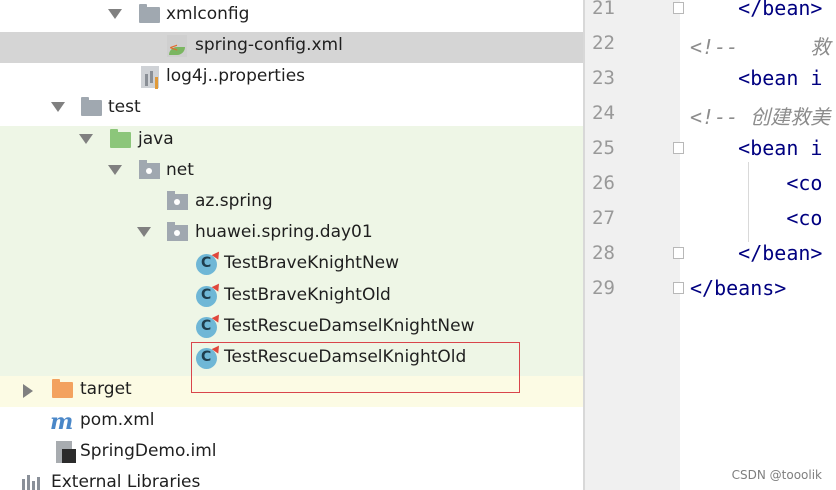 The height and width of the screenshot is (490, 836). What do you see at coordinates (28, 391) in the screenshot?
I see `chevron-right-icon` at bounding box center [28, 391].